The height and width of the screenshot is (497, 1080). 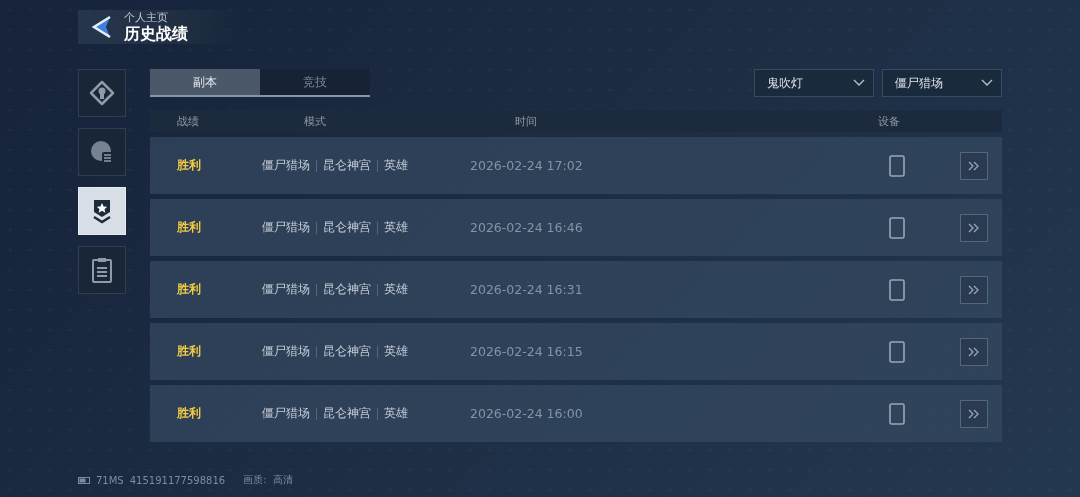 I want to click on time-text: 2026-02-24 16:15, so click(x=526, y=351).